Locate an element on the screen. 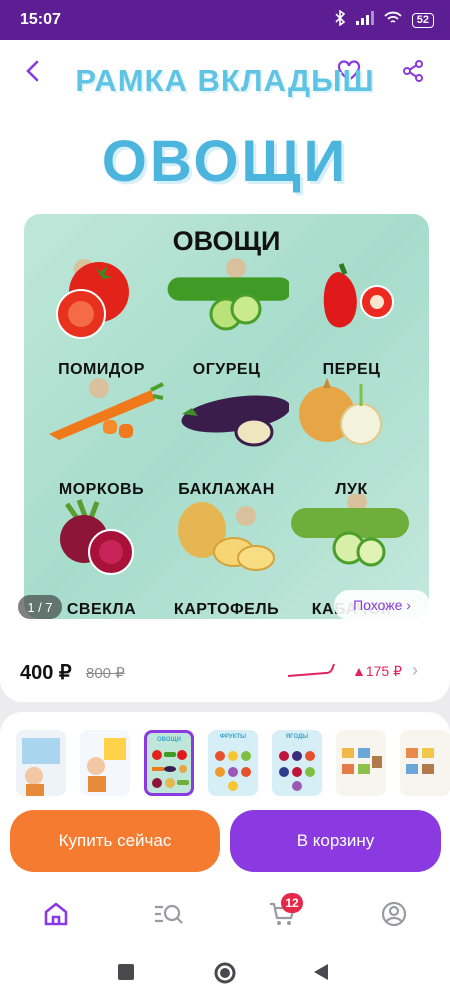  share-button is located at coordinates (413, 71).